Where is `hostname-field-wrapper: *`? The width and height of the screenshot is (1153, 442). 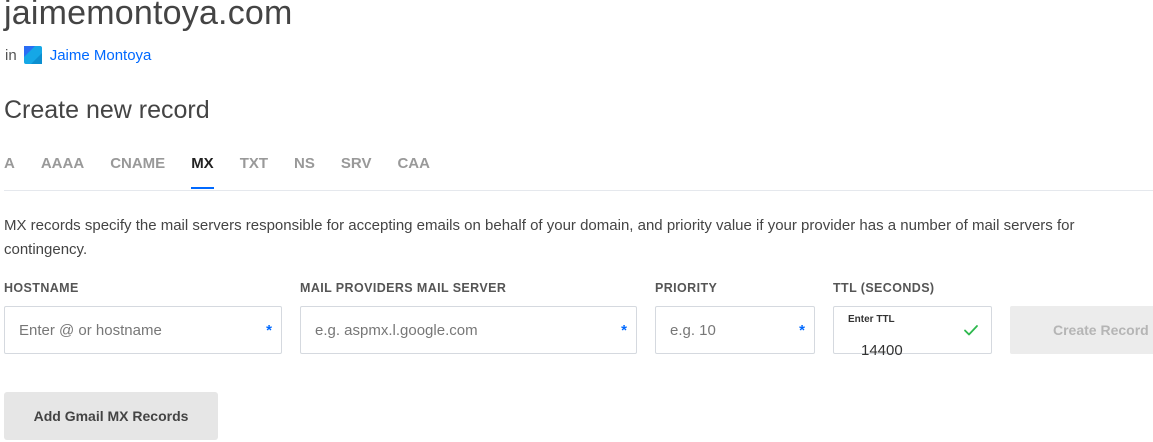 hostname-field-wrapper: * is located at coordinates (143, 330).